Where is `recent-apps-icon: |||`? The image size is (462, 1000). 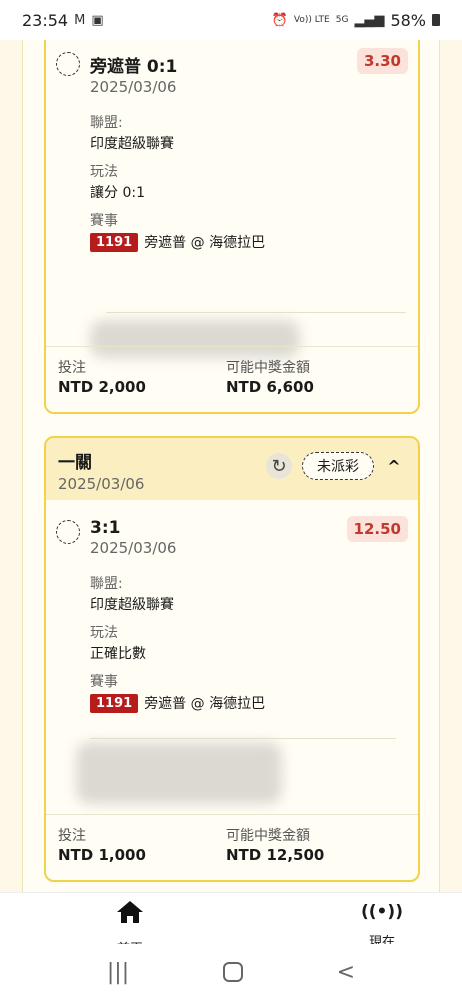
recent-apps-icon: ||| is located at coordinates (118, 972).